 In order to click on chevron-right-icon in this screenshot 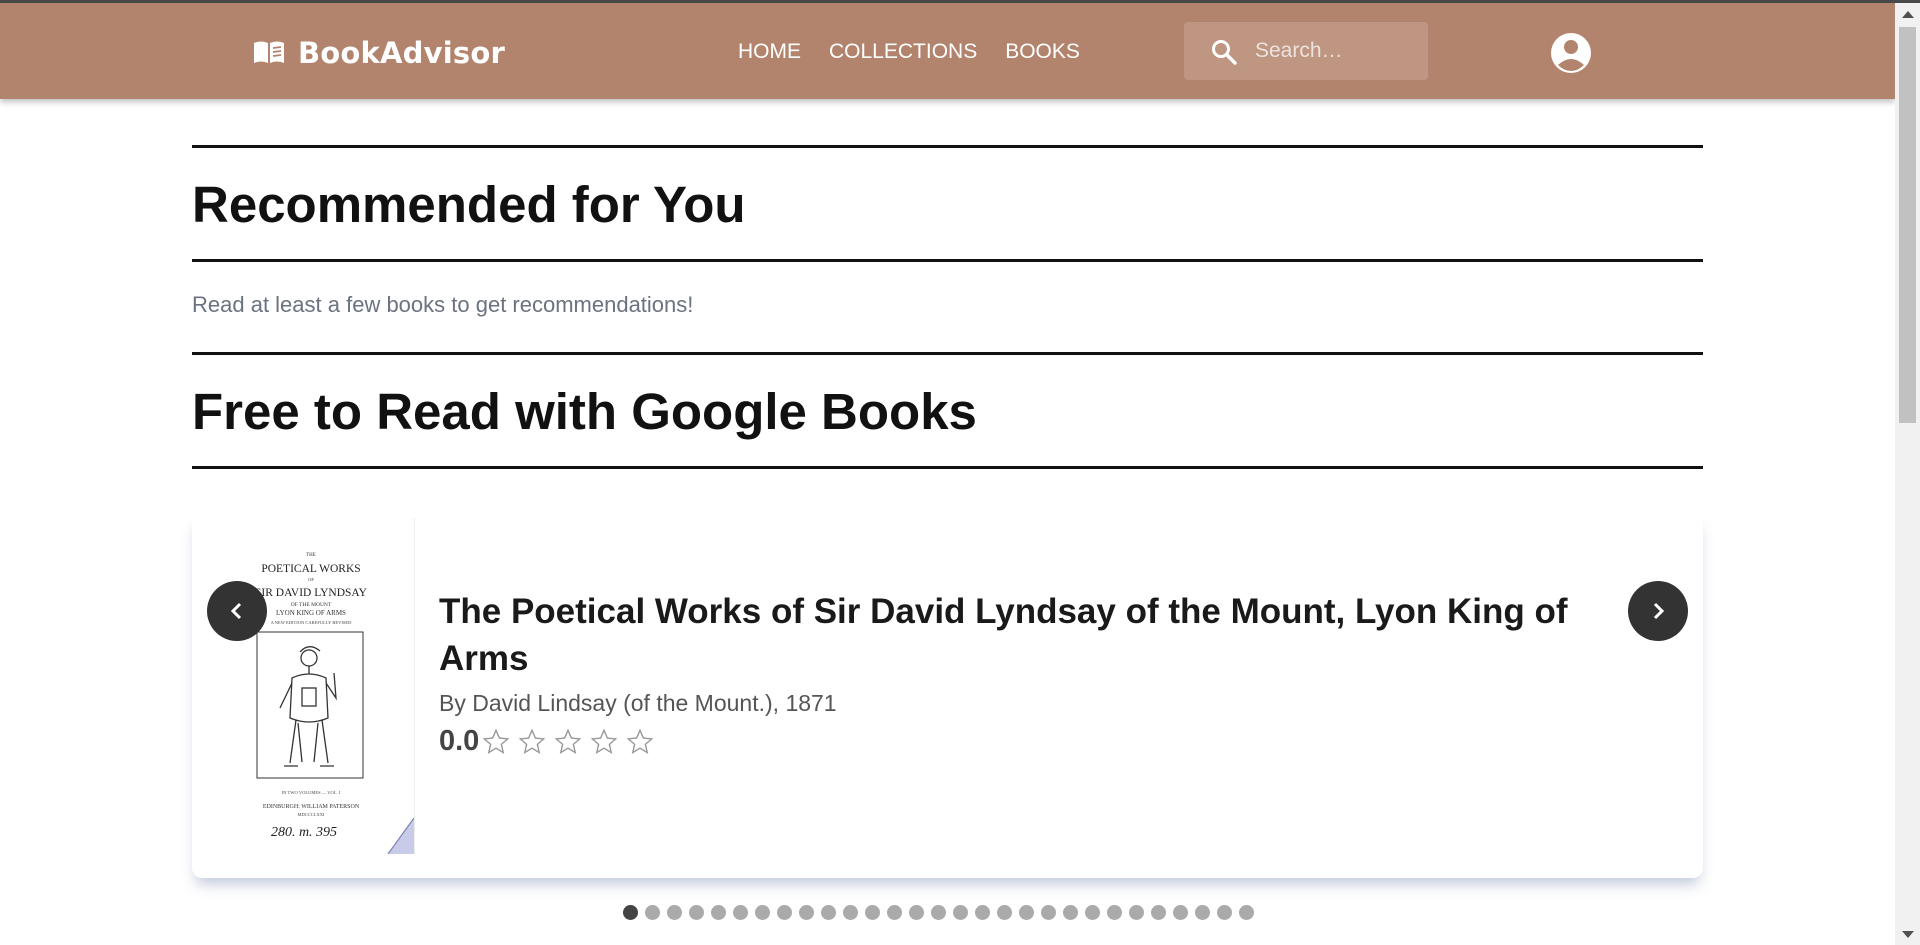, I will do `click(1659, 611)`.